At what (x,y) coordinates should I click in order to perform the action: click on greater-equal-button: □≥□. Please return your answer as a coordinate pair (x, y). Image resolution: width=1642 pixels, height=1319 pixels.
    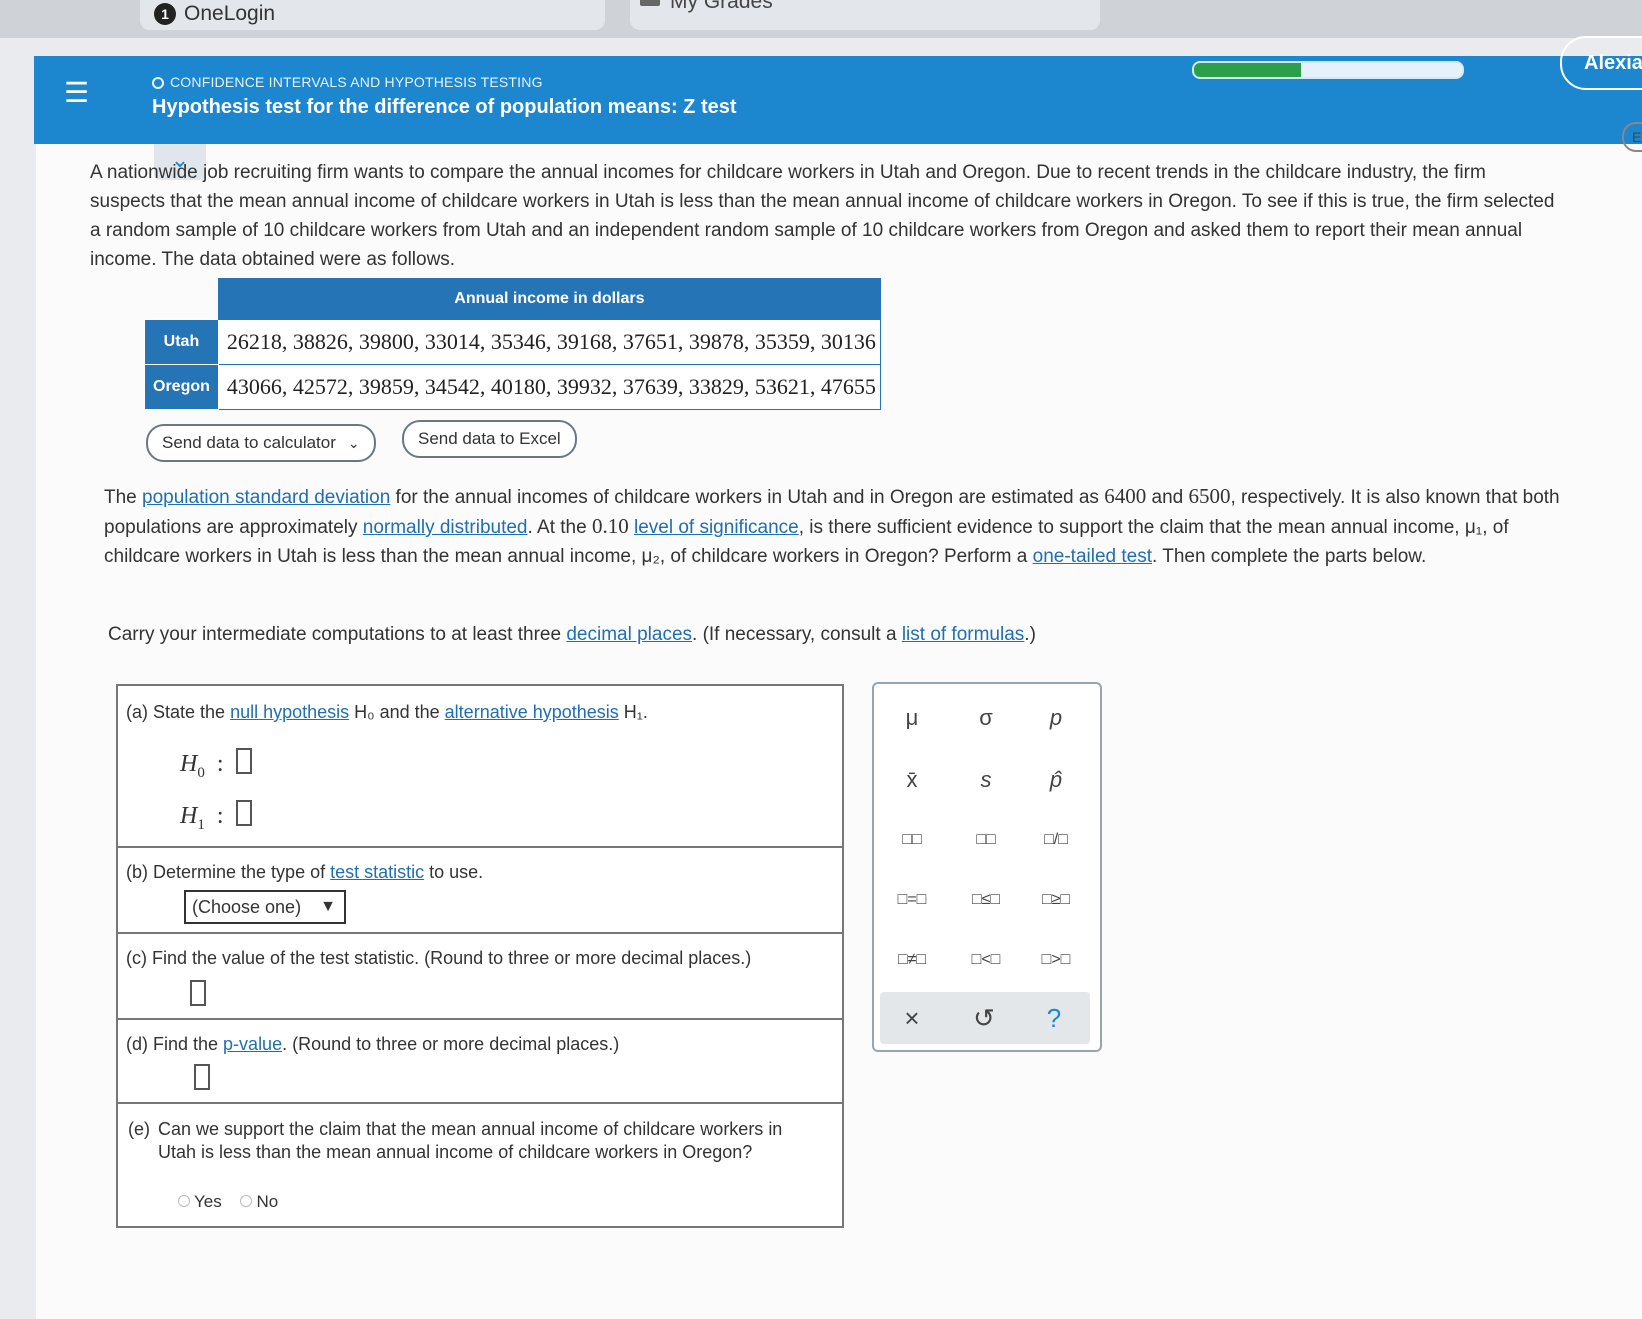
    Looking at the image, I should click on (1056, 900).